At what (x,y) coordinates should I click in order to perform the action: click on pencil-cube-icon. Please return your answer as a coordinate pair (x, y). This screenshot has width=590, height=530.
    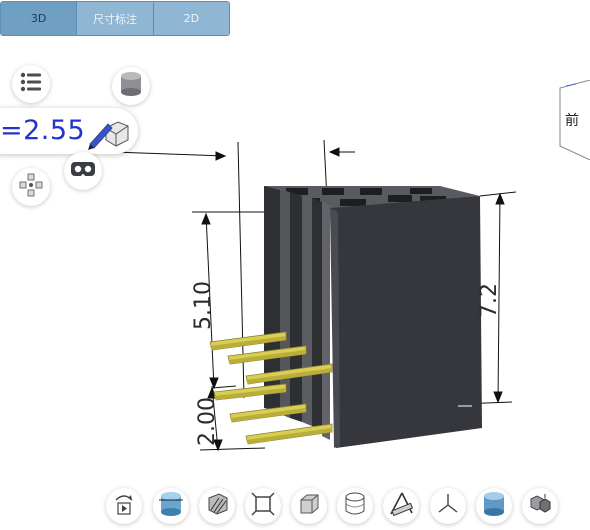
    Looking at the image, I should click on (109, 137).